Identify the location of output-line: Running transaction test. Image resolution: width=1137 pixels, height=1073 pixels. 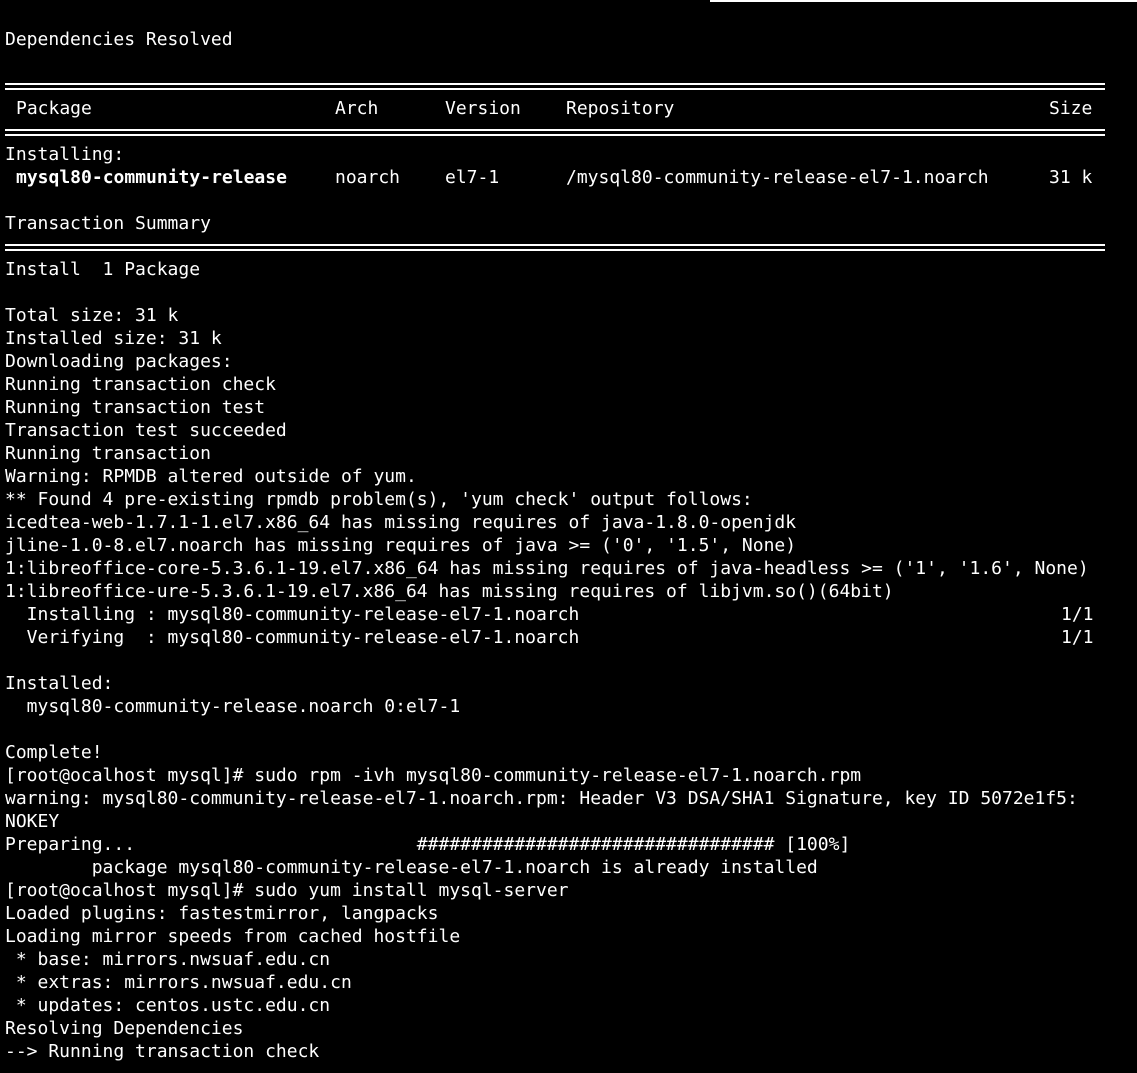
(135, 407).